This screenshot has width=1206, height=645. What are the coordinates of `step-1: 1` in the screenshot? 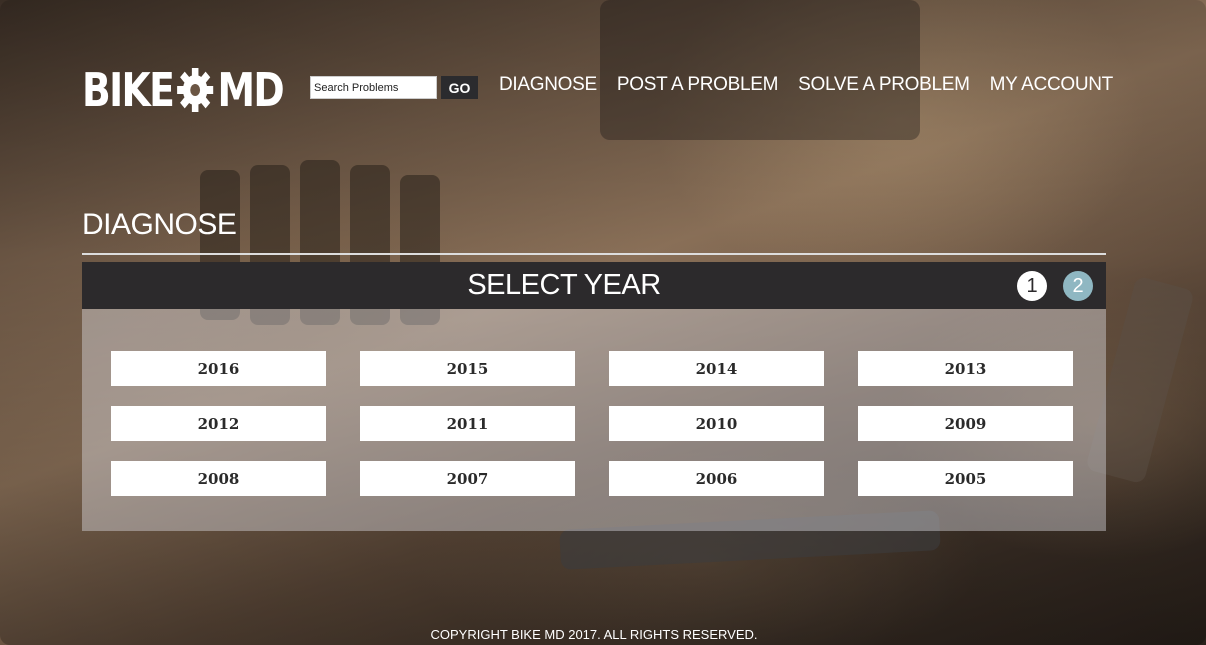 It's located at (1032, 286).